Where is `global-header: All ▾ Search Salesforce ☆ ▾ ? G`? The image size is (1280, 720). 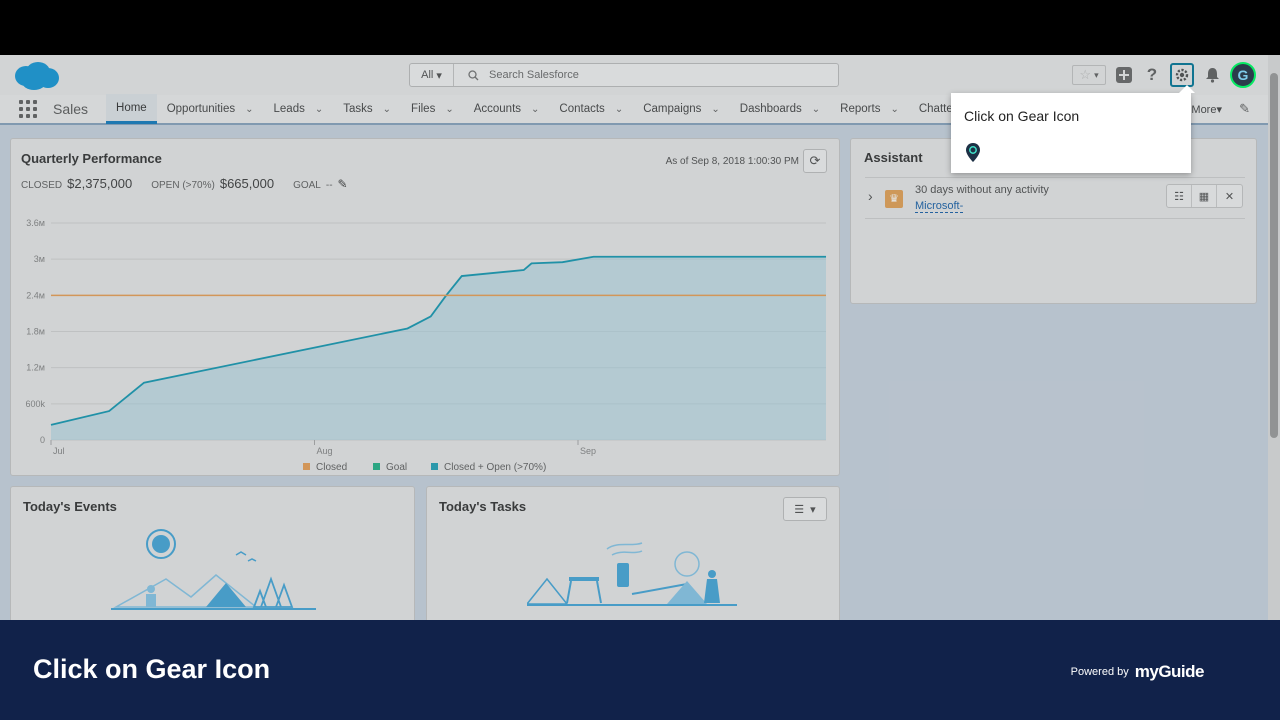 global-header: All ▾ Search Salesforce ☆ ▾ ? G is located at coordinates (634, 75).